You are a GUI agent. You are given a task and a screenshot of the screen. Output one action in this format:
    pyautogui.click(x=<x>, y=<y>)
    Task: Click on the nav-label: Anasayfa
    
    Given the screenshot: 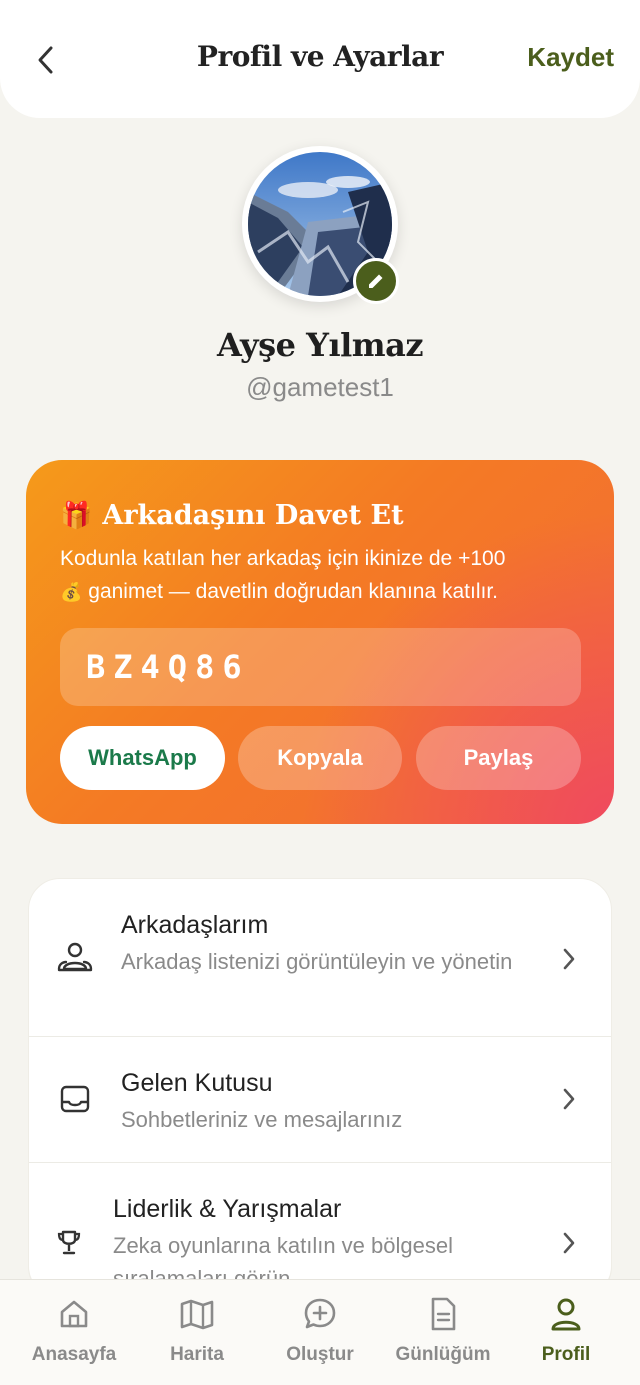 What is the action you would take?
    pyautogui.click(x=74, y=1354)
    